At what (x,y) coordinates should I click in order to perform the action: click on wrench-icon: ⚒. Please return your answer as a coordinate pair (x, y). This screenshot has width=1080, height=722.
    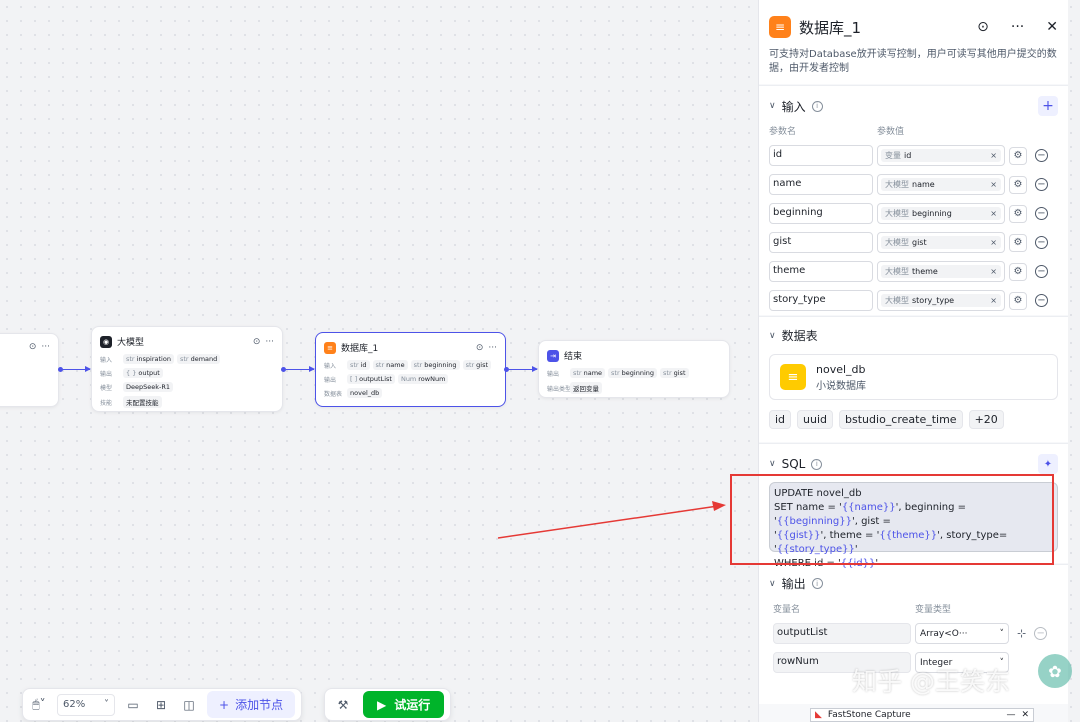
    Looking at the image, I should click on (343, 705).